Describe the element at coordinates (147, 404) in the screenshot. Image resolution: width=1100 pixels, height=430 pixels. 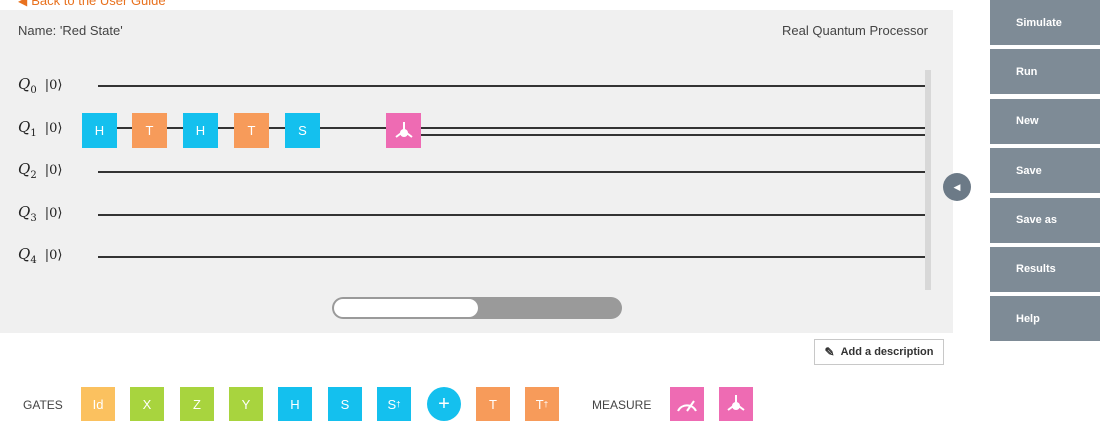
I see `palette-gate-x: X` at that location.